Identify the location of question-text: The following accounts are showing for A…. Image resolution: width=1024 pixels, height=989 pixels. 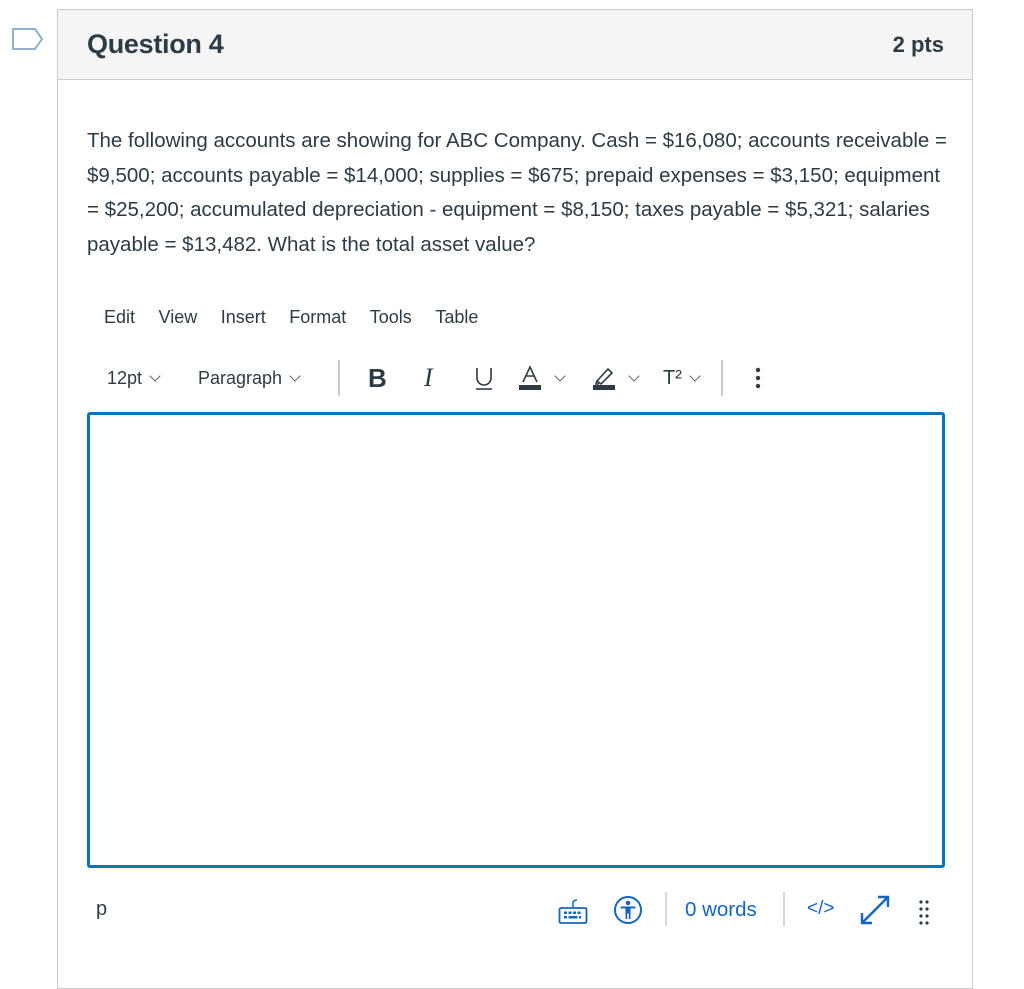
(517, 192).